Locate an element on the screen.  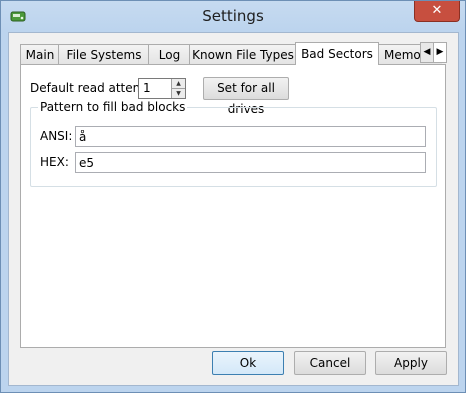
tab-bad-sectors: Bad Sectors is located at coordinates (337, 53).